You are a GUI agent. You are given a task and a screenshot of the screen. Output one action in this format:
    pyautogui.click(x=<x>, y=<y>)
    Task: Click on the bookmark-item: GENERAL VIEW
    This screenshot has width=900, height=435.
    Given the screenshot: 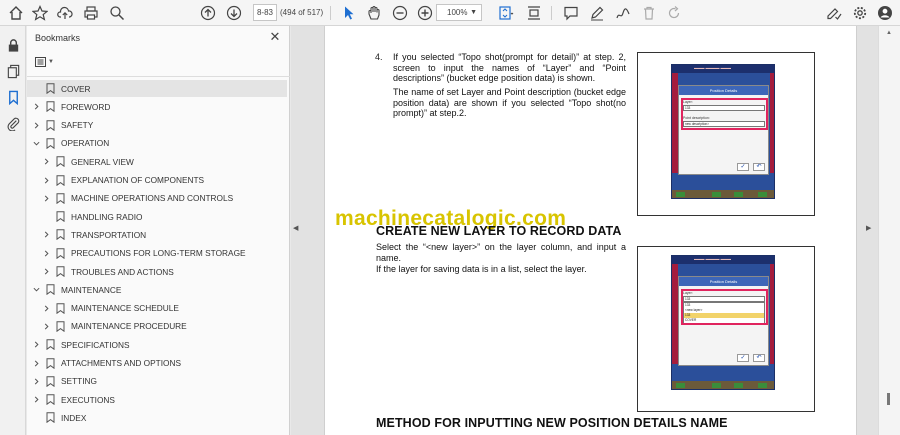 What is the action you would take?
    pyautogui.click(x=157, y=161)
    